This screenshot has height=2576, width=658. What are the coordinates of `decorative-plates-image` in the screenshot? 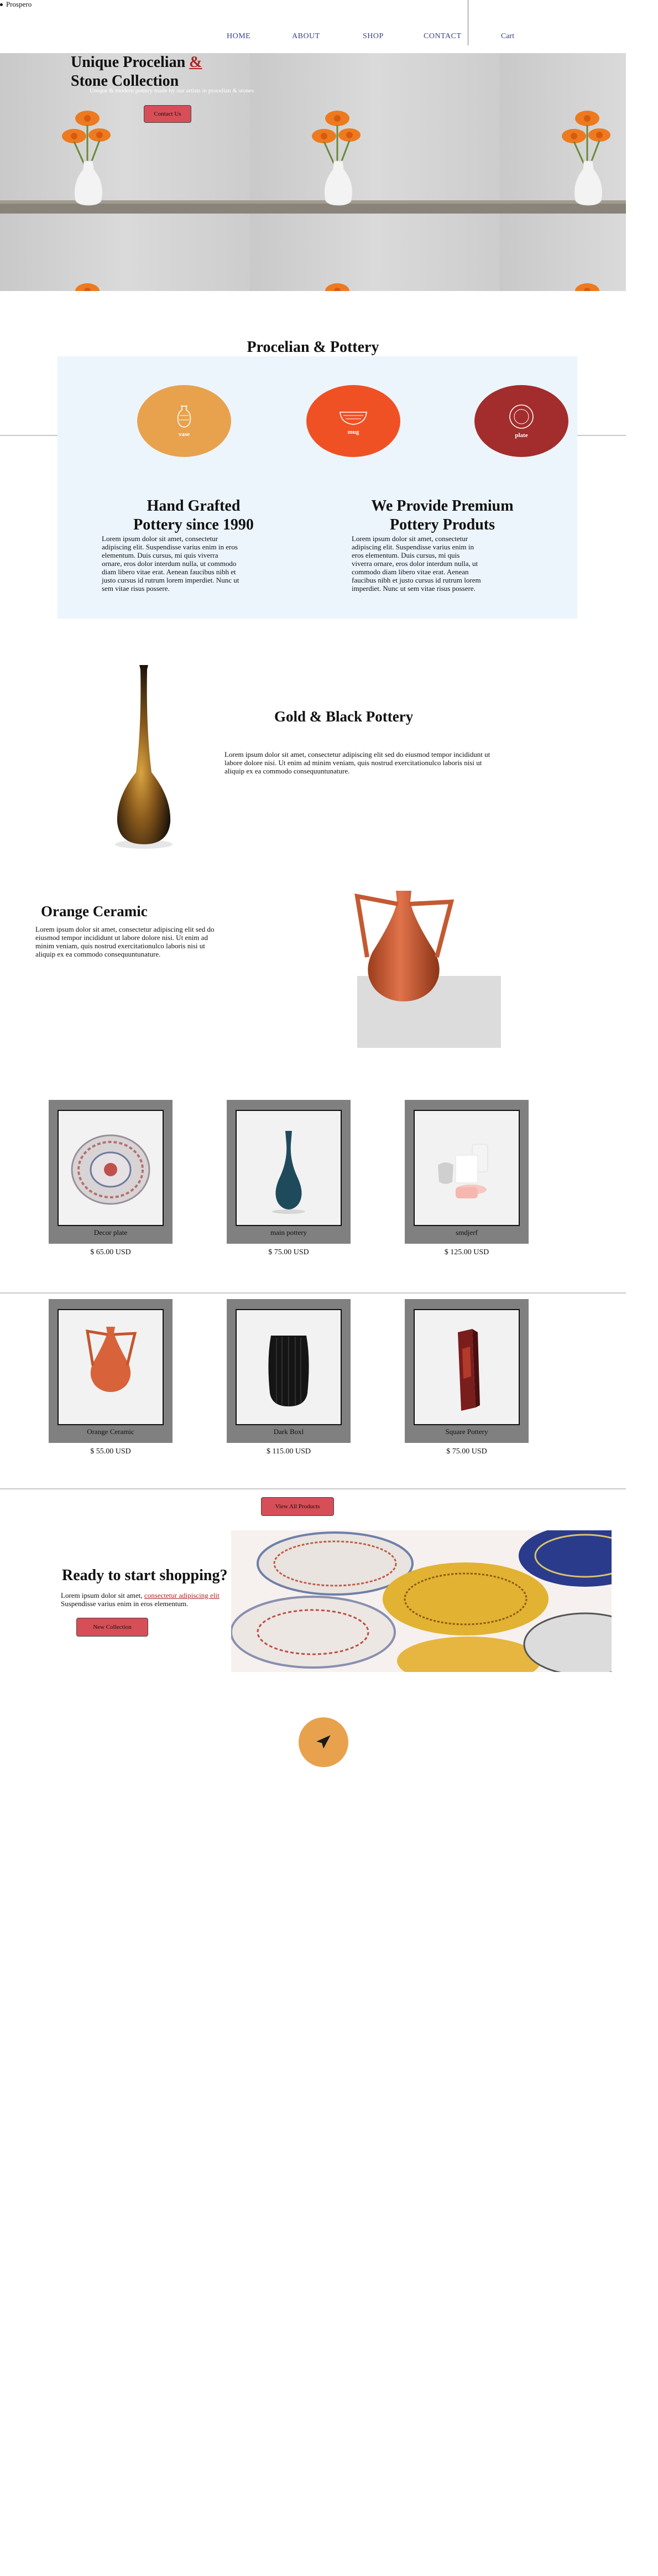 It's located at (422, 1601).